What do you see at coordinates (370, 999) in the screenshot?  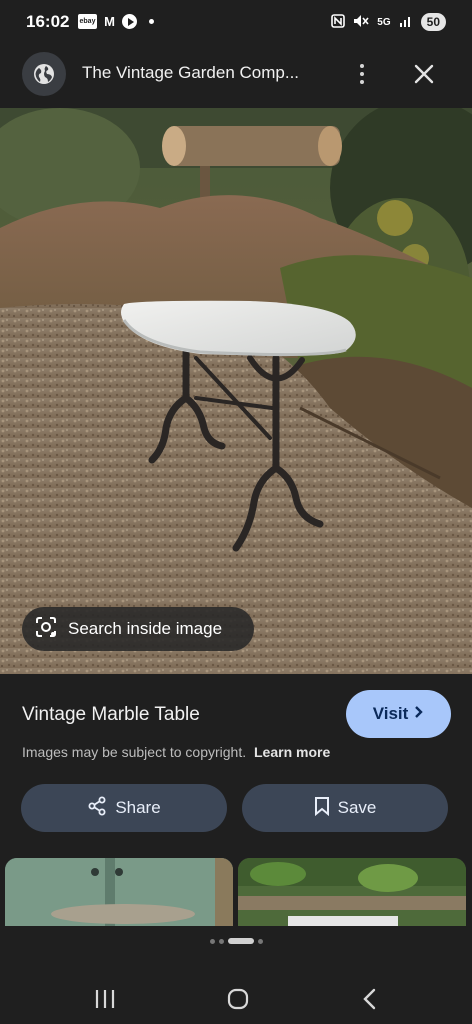 I see `back-icon` at bounding box center [370, 999].